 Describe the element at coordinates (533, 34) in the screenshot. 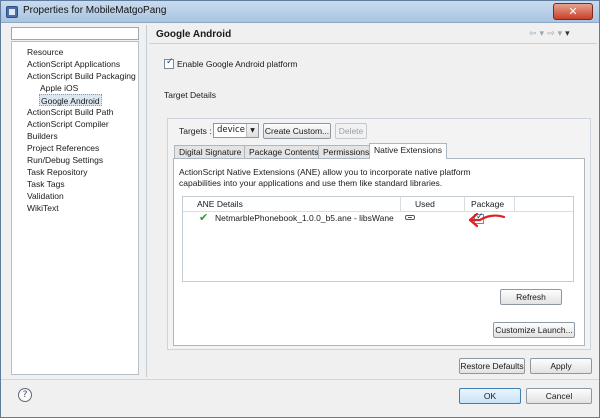

I see `back-arrow-icon: ⇦` at that location.